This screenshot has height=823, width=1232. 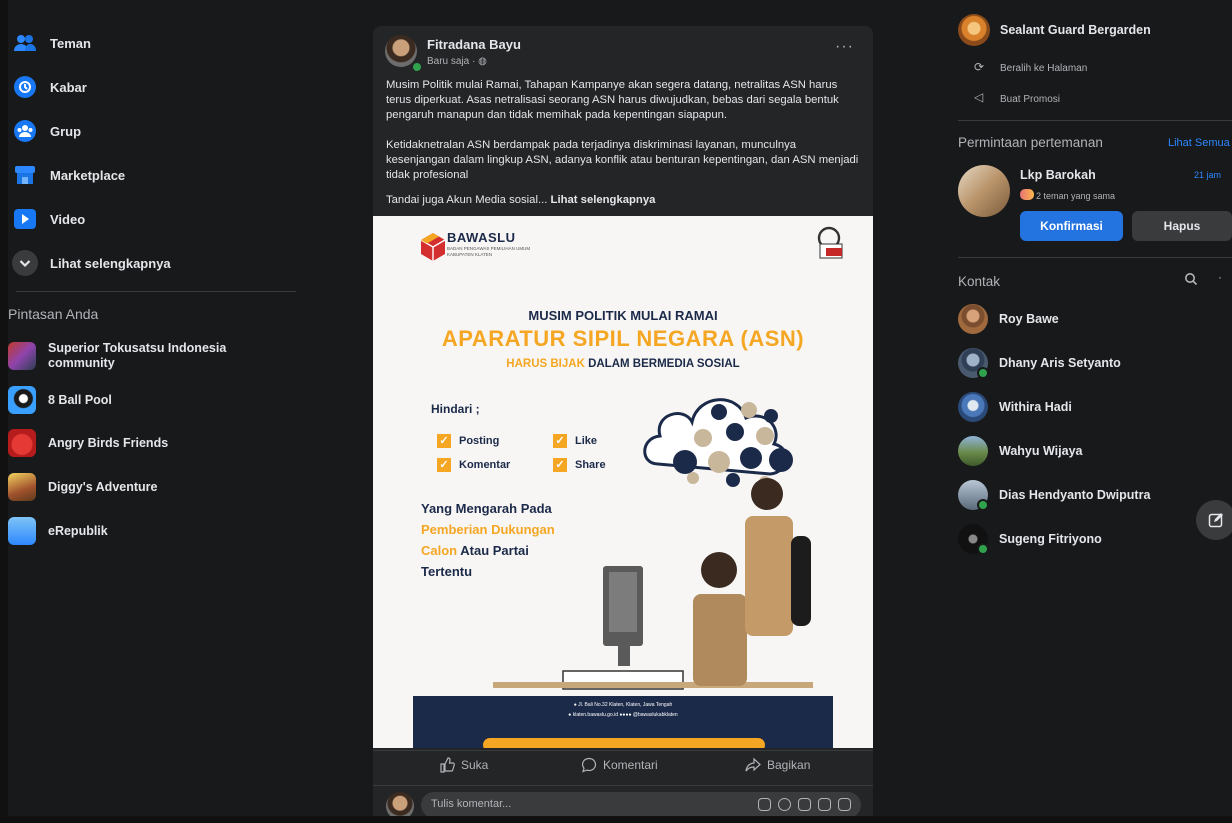 What do you see at coordinates (88, 175) in the screenshot?
I see `sidebar-item-label: Marketplace` at bounding box center [88, 175].